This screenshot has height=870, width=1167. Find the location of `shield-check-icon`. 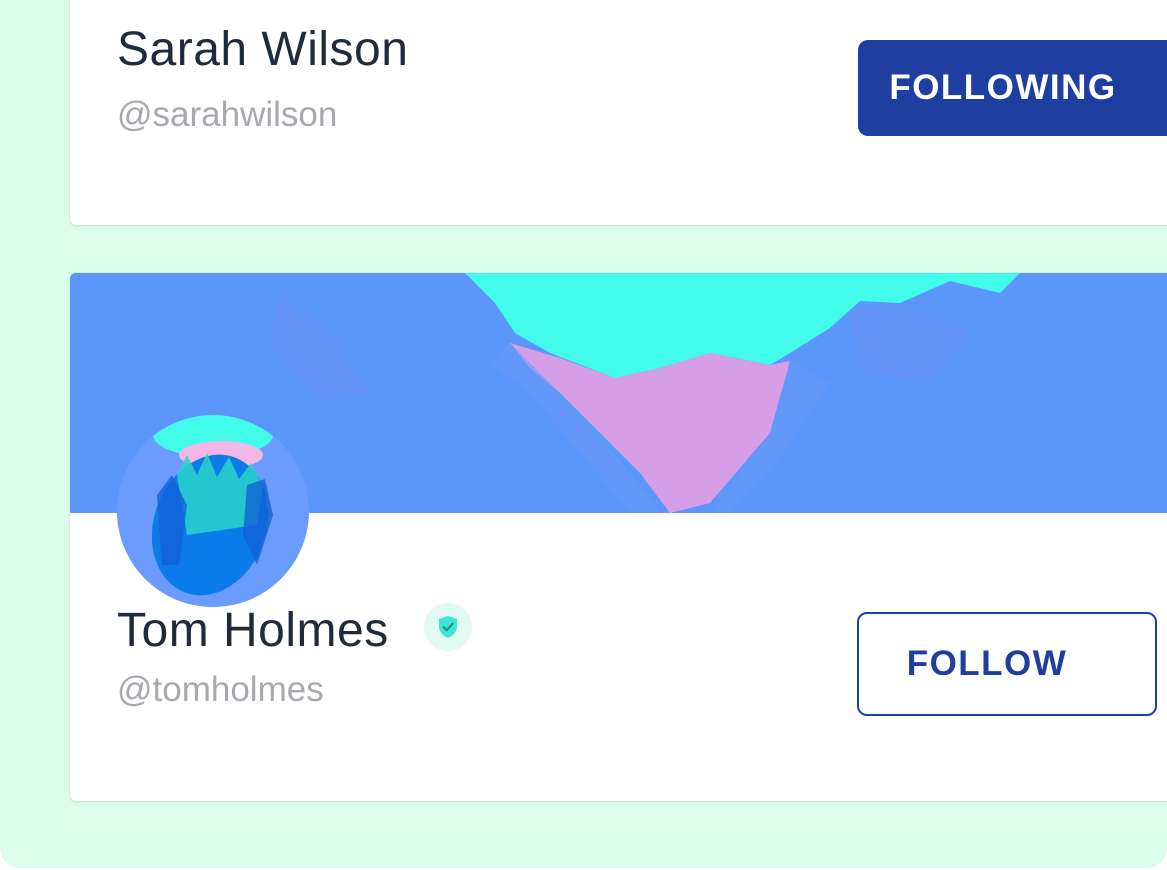

shield-check-icon is located at coordinates (448, 627).